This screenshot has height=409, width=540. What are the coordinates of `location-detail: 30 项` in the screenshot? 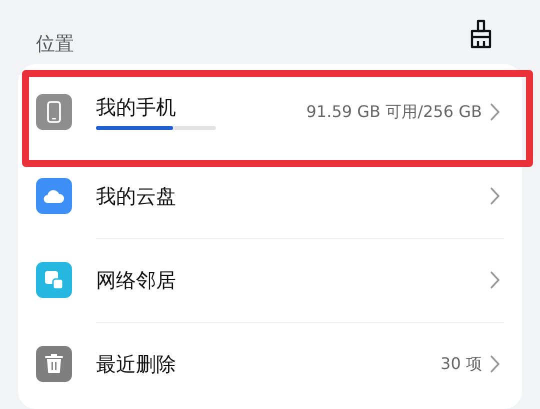 It's located at (461, 364).